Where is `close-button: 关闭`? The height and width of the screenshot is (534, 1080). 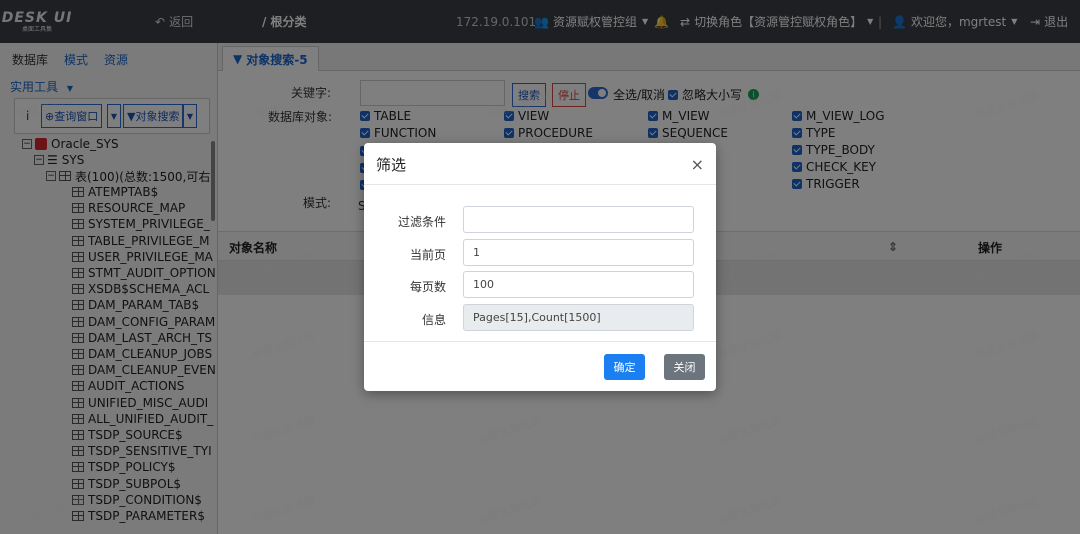
close-button: 关闭 is located at coordinates (684, 367).